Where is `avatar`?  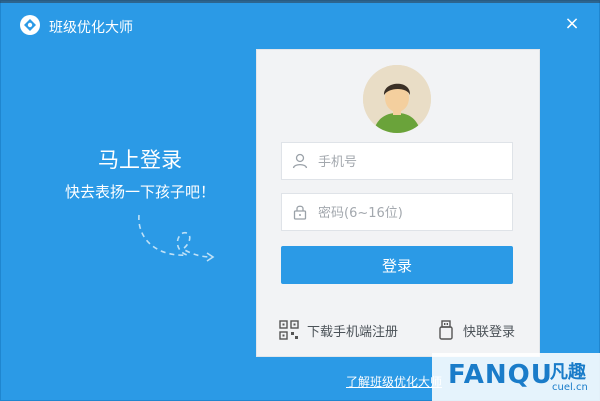
avatar is located at coordinates (397, 99).